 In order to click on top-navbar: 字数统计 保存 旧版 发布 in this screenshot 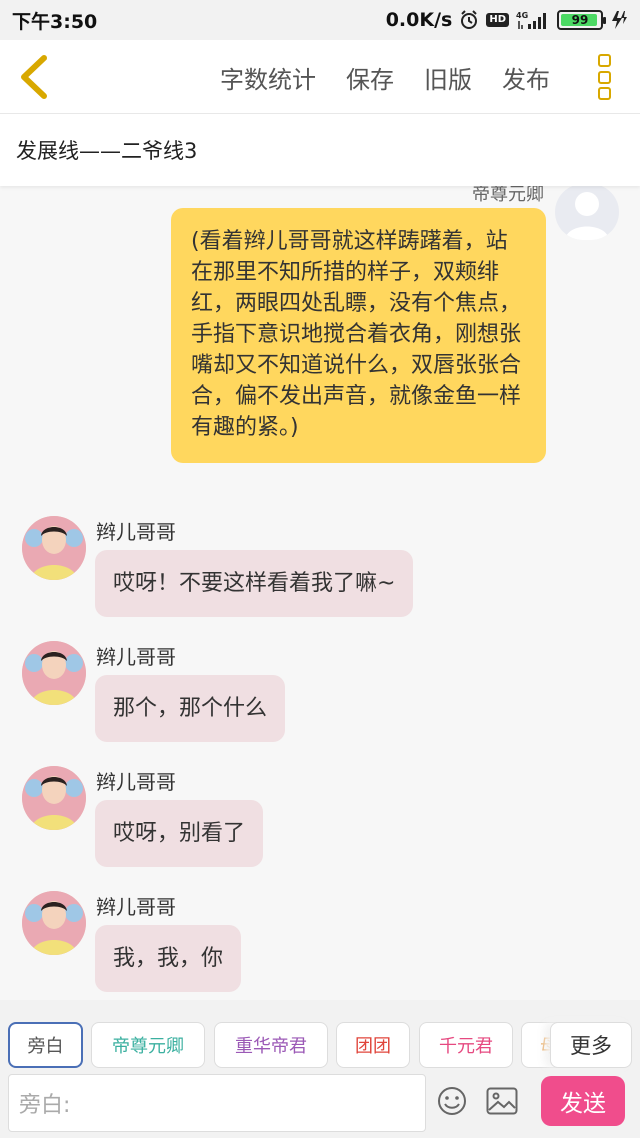, I will do `click(320, 77)`.